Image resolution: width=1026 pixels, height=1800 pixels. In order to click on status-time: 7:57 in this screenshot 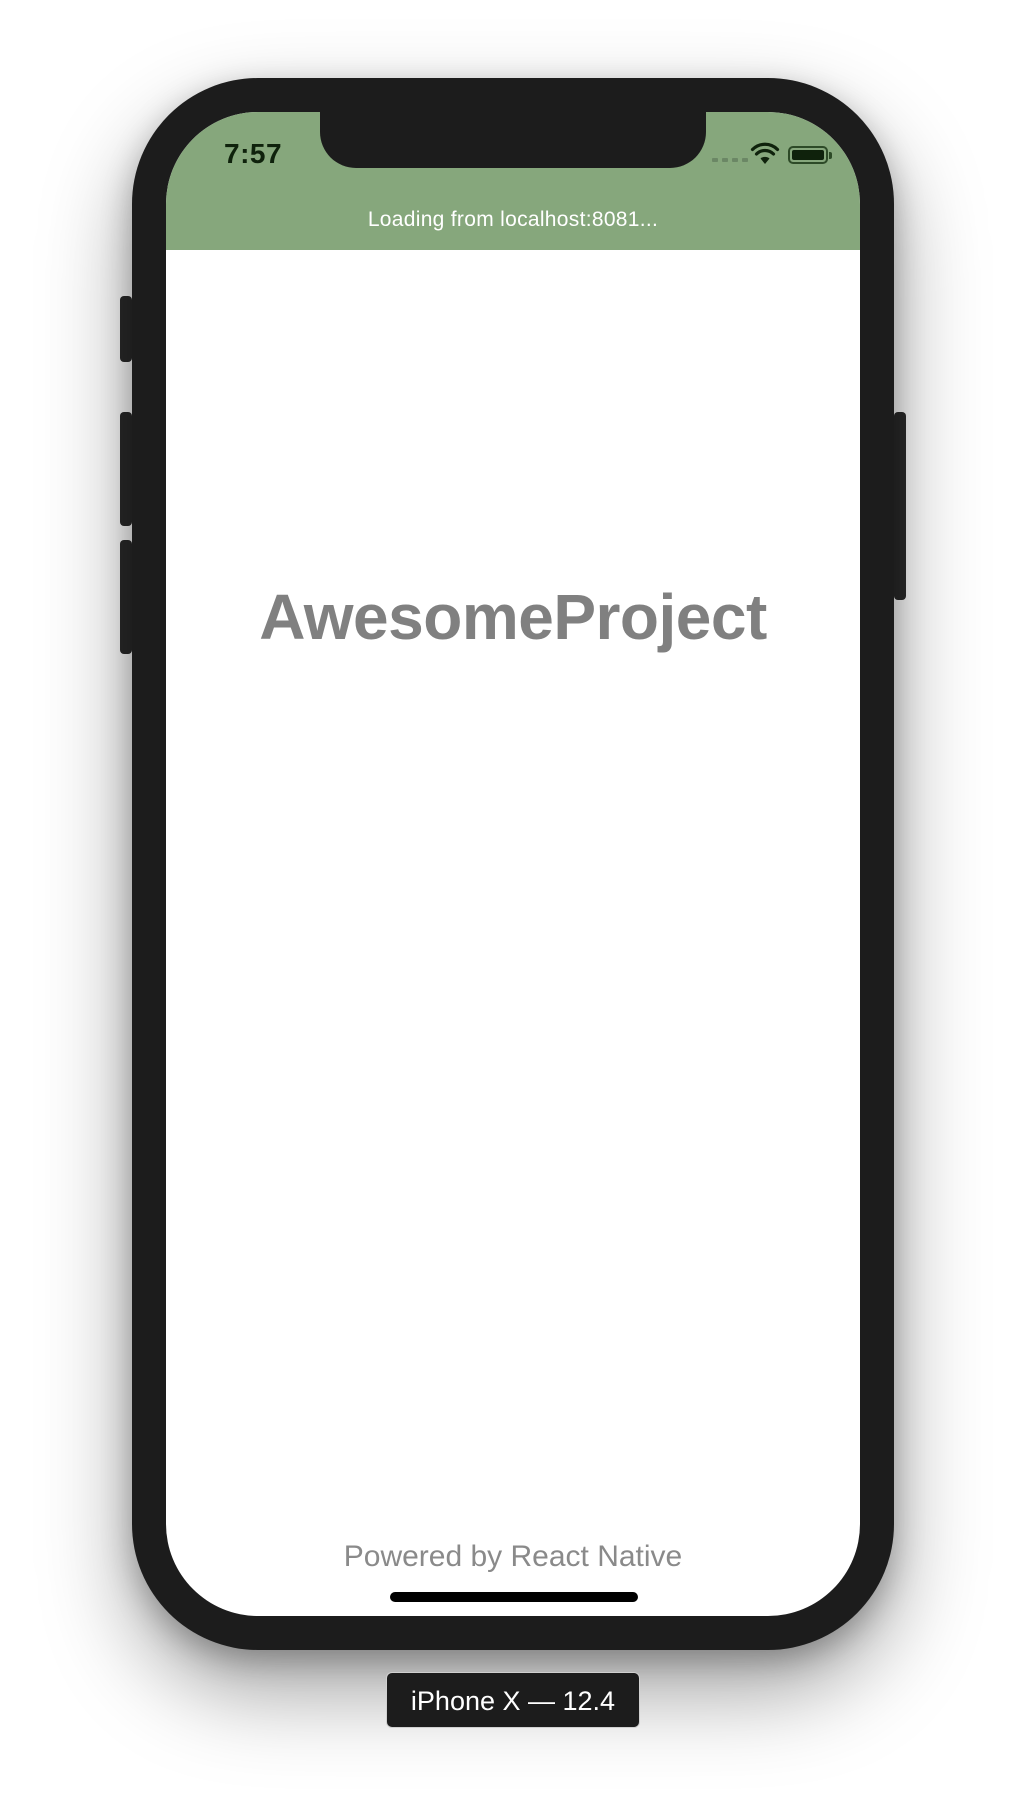, I will do `click(253, 153)`.